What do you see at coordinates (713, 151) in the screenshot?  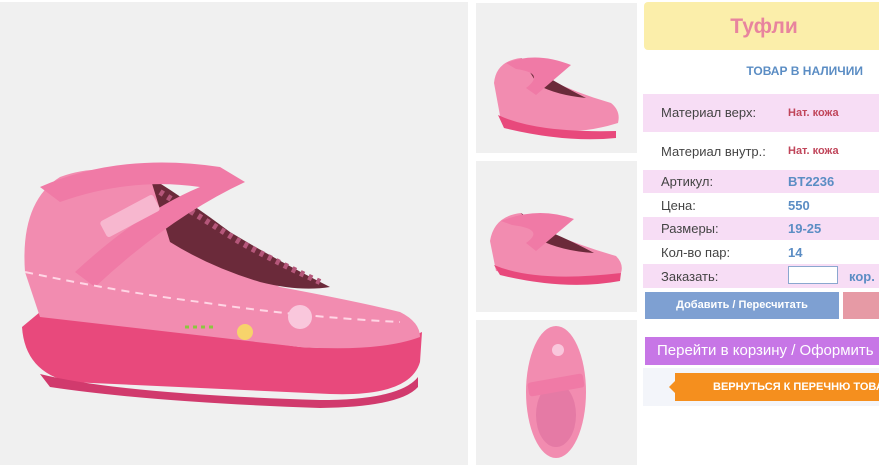 I see `spec-label: Материал внутр.:` at bounding box center [713, 151].